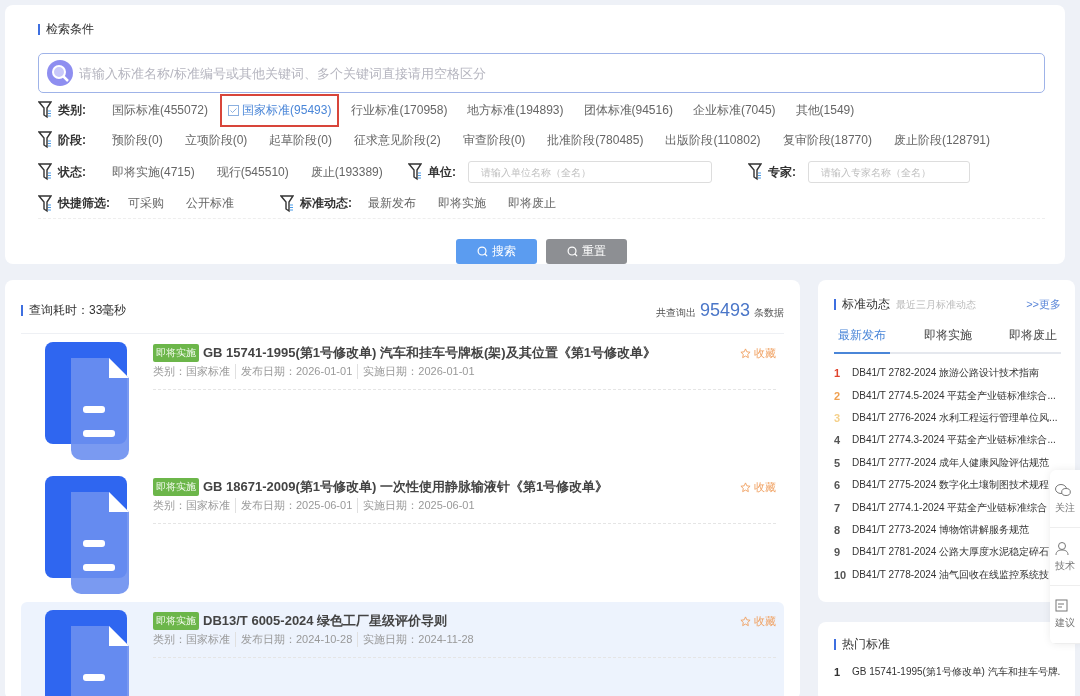  What do you see at coordinates (951, 574) in the screenshot?
I see `standard-link: DB41/T 2778-2024 油气回收在线监控系统技` at bounding box center [951, 574].